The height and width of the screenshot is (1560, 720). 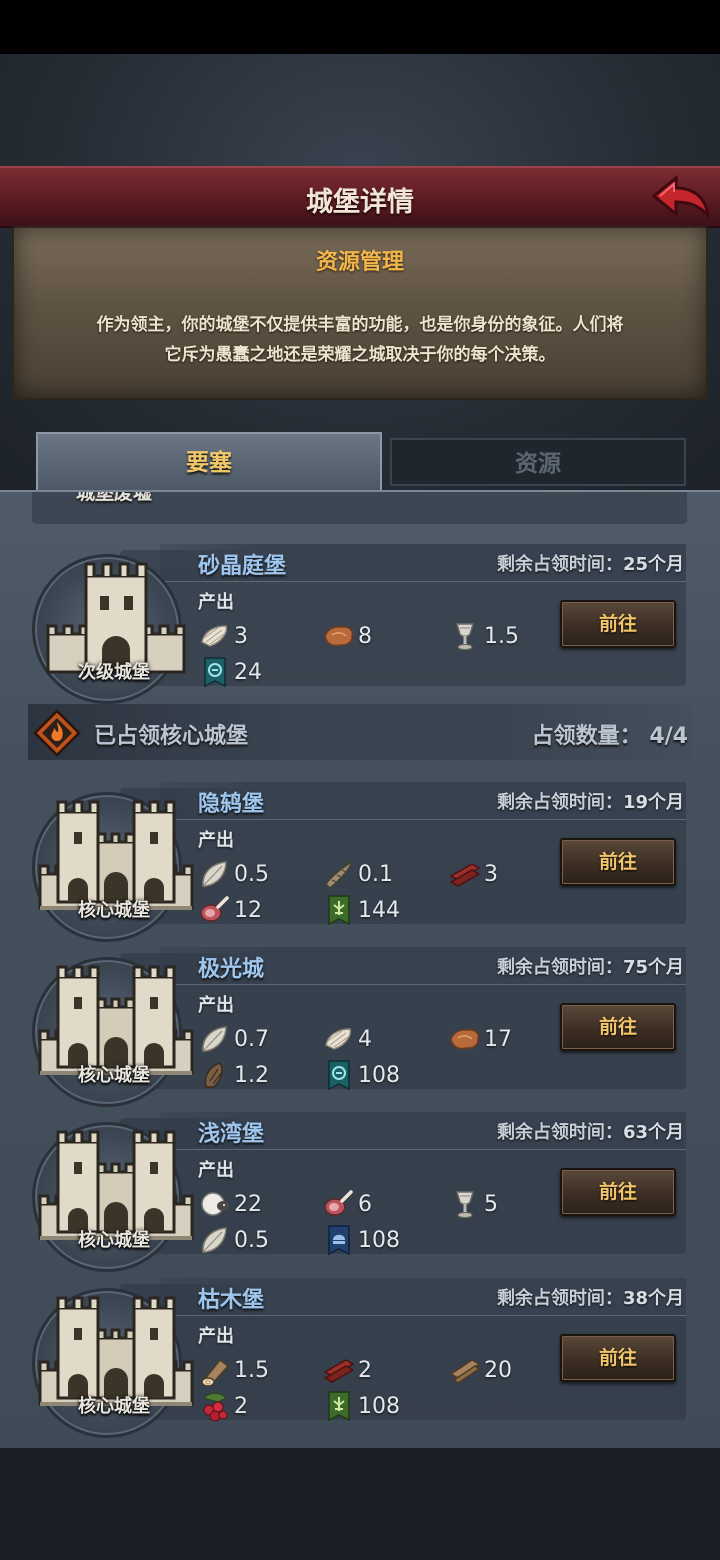 I want to click on occupation-timer: 剩余占领时间：25个月, so click(x=590, y=564).